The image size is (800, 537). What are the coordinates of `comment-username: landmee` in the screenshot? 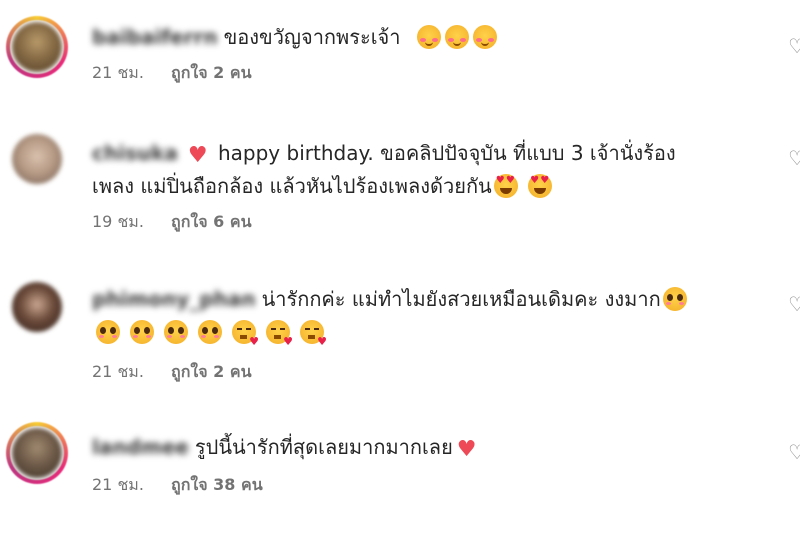 It's located at (140, 447).